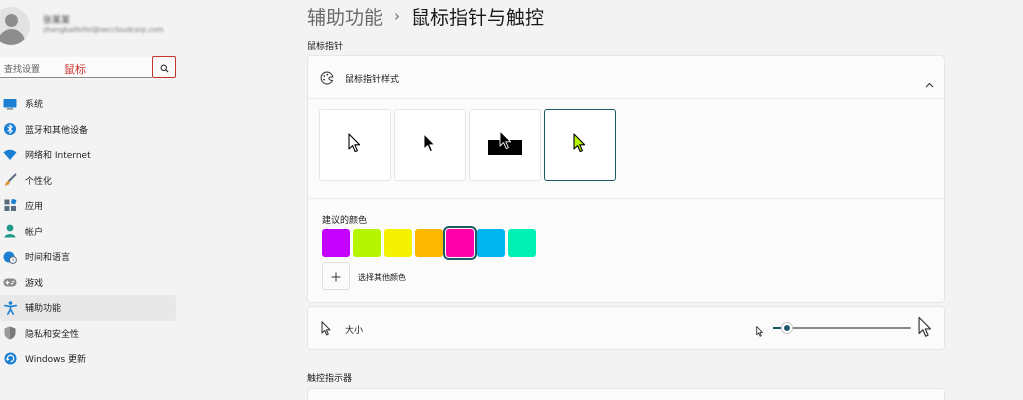  Describe the element at coordinates (34, 207) in the screenshot. I see `sidebar-item-label: 应用` at that location.